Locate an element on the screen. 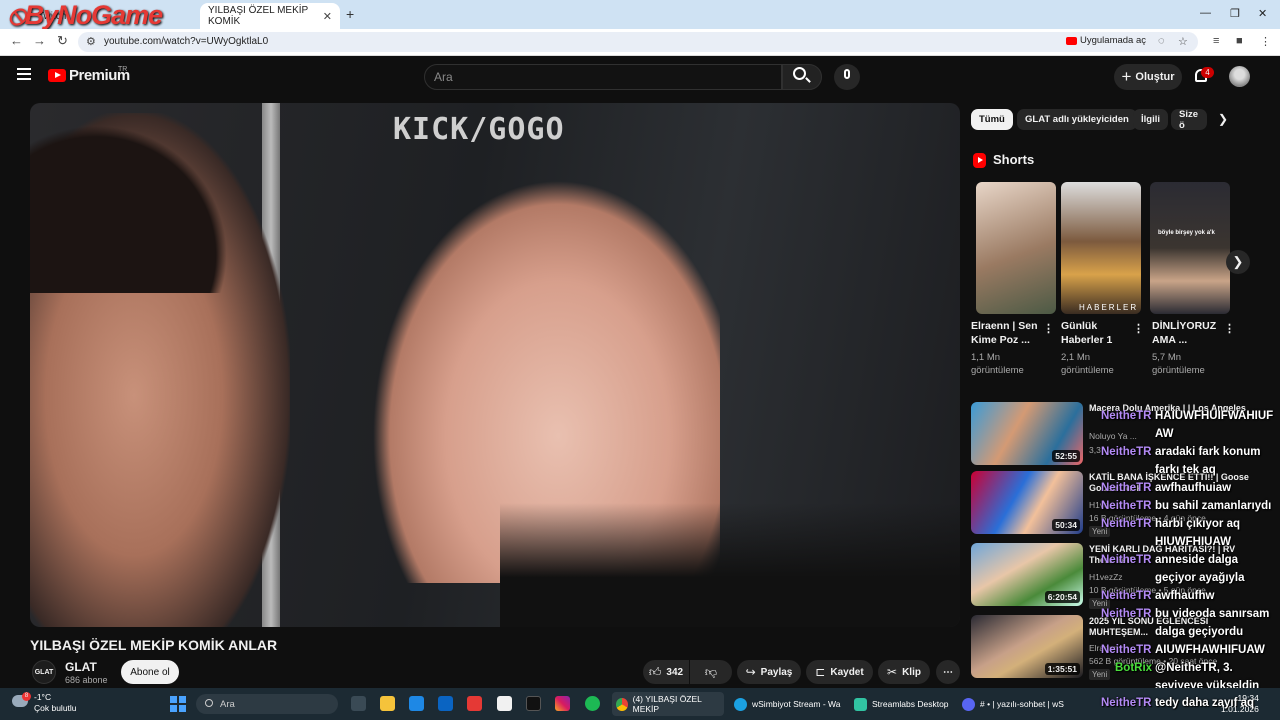 The width and height of the screenshot is (1280, 720). outlook-icon is located at coordinates (445, 703).